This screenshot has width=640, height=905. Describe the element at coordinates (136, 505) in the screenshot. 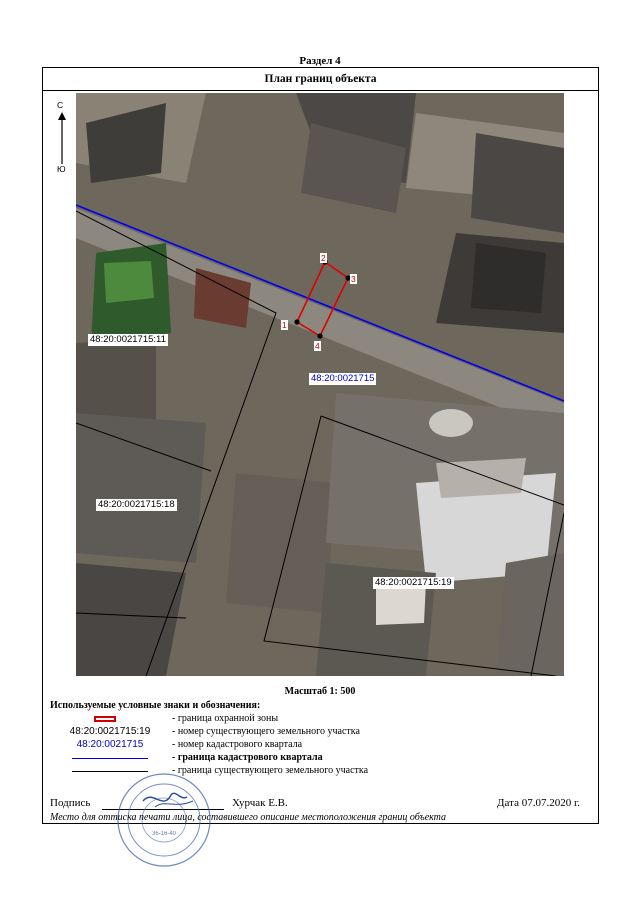

I see `parcel-label-18: 48:20:0021715:18` at that location.